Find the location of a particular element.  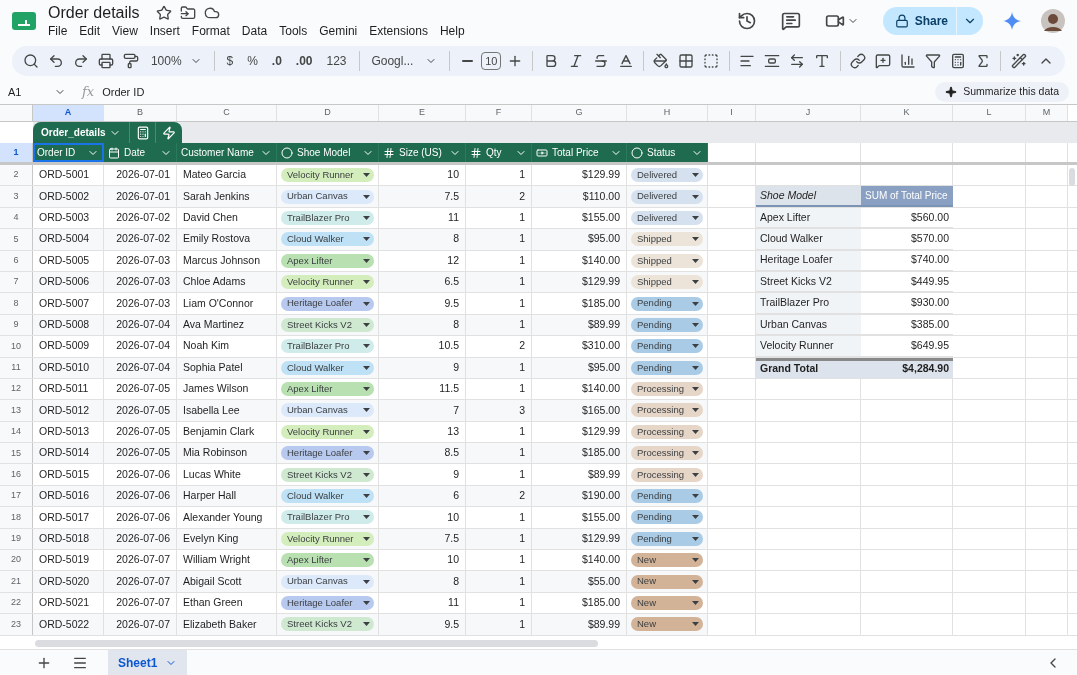

table-column-header: Order ID is located at coordinates (68, 152).